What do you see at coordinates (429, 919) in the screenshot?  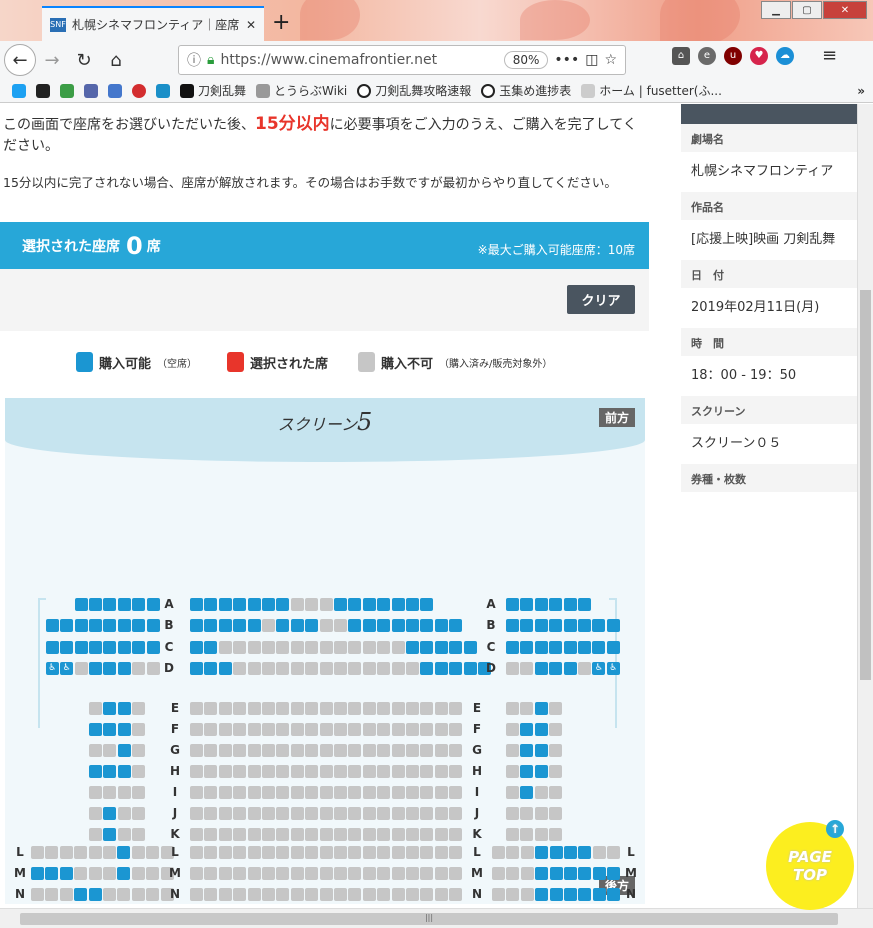 I see `horizontal-scroll-thumb: |||` at bounding box center [429, 919].